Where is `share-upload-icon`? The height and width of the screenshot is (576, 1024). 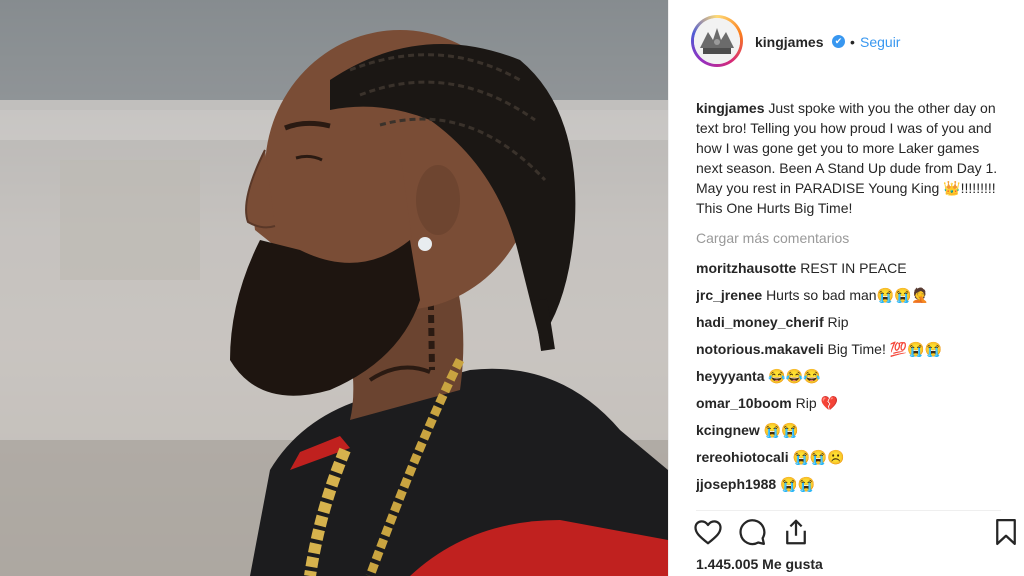 share-upload-icon is located at coordinates (796, 532).